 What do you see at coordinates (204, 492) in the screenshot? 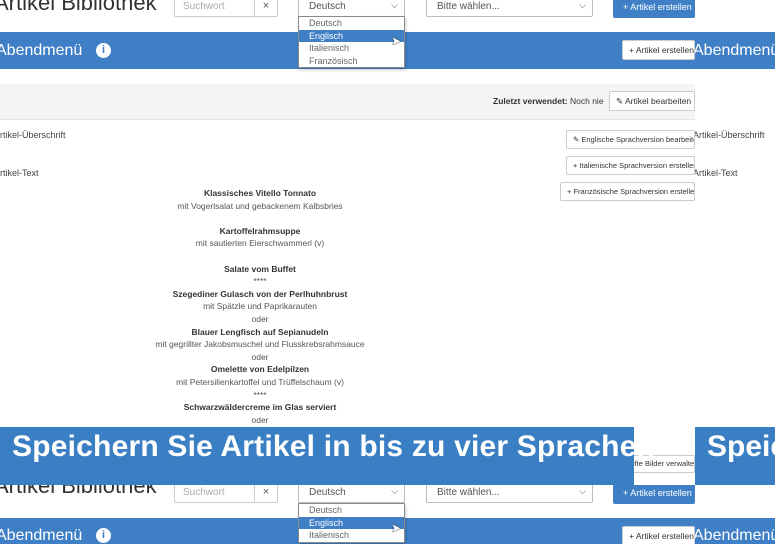
I see `bottom-search-placeholder: Suchwort` at bounding box center [204, 492].